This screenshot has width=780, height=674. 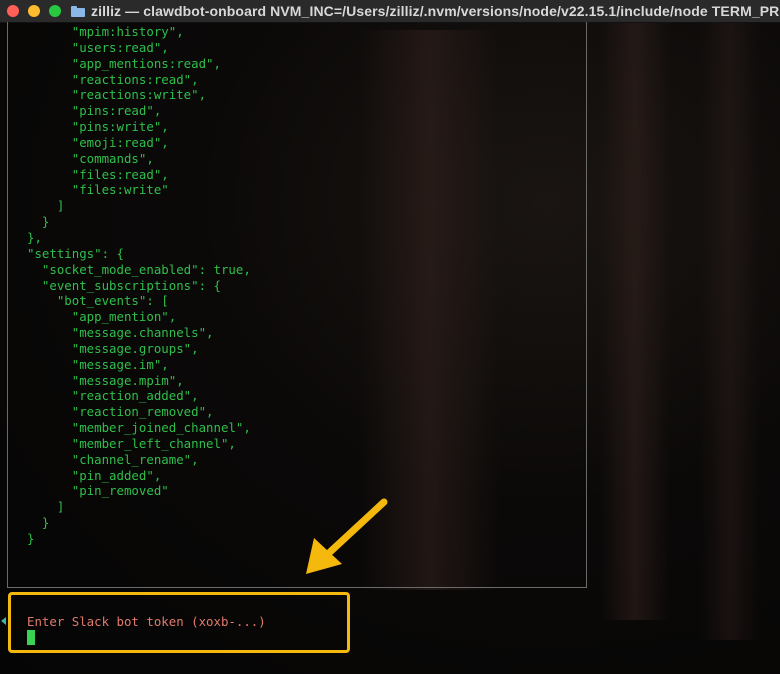 What do you see at coordinates (124, 285) in the screenshot?
I see `terminal-line: "event_subscriptions": {` at bounding box center [124, 285].